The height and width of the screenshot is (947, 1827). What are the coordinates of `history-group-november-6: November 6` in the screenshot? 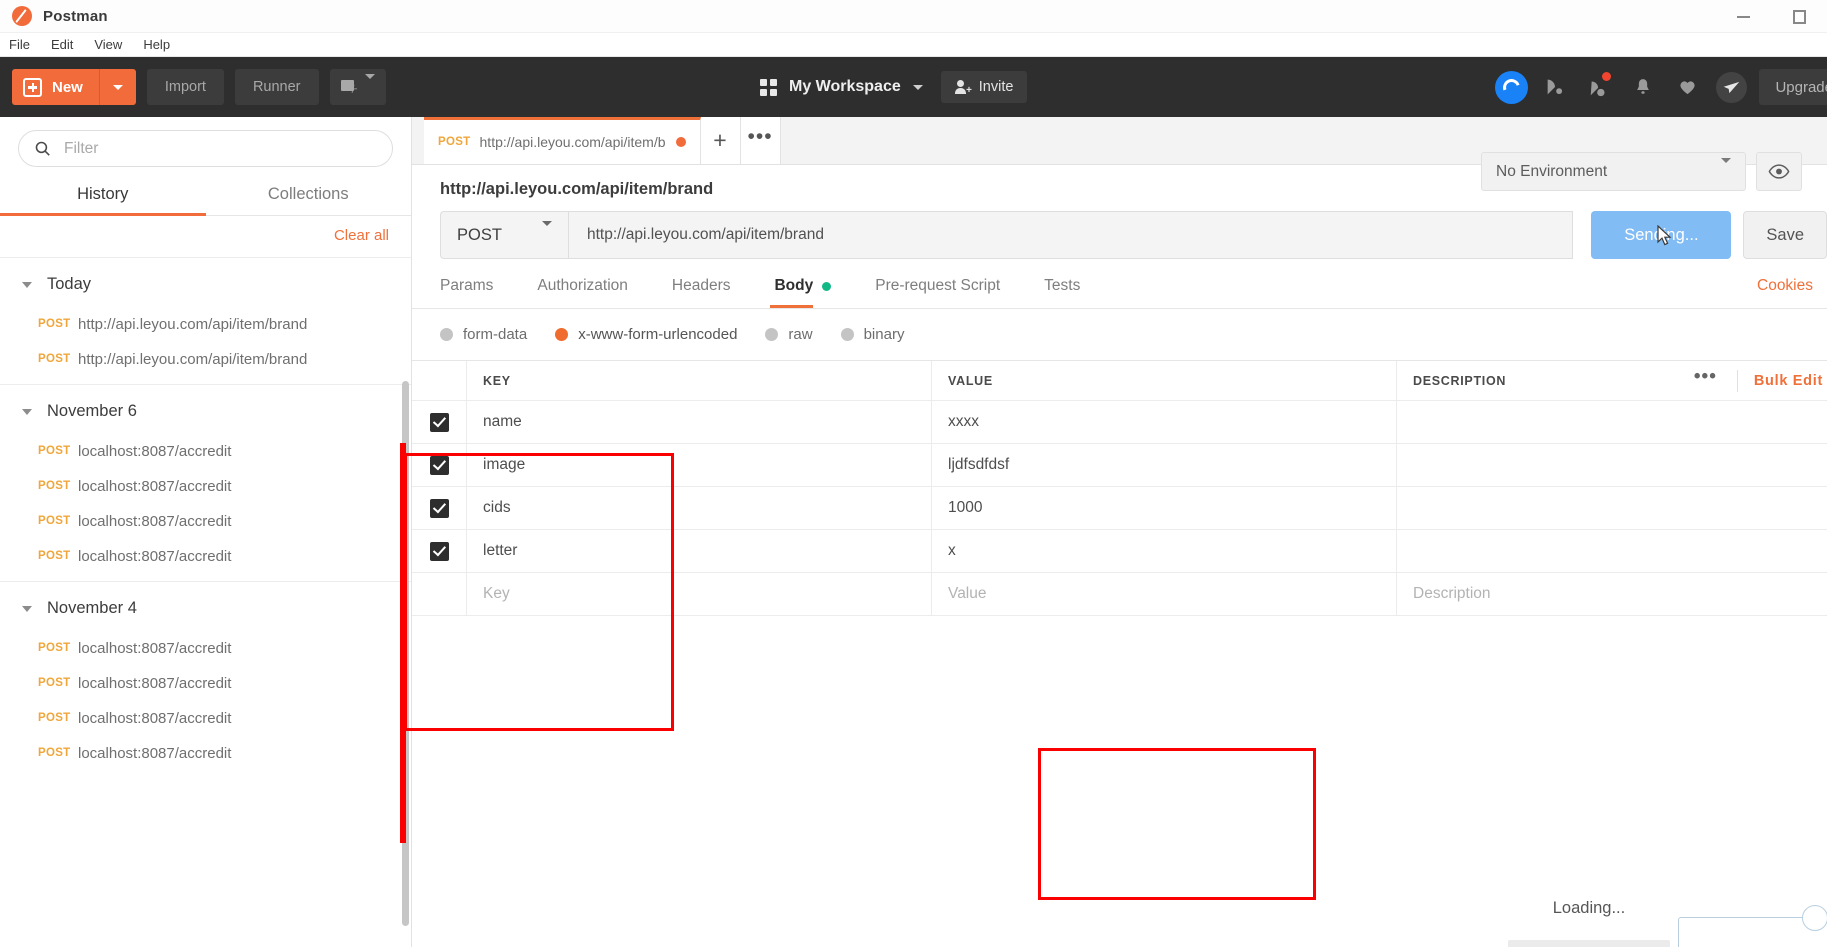 It's located at (205, 410).